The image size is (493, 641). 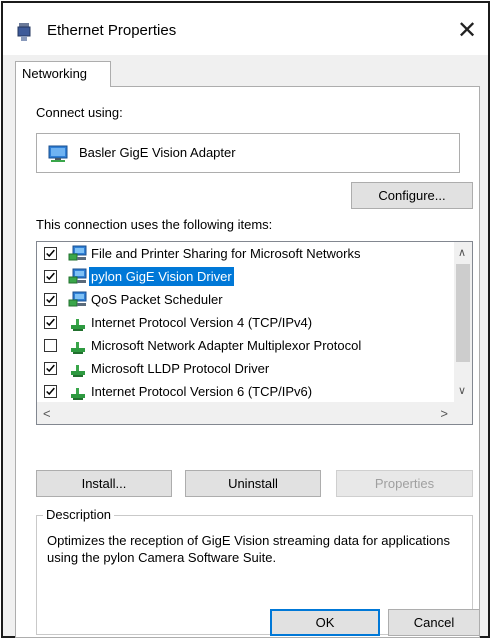 I want to click on close-icon: ✕, so click(x=467, y=30).